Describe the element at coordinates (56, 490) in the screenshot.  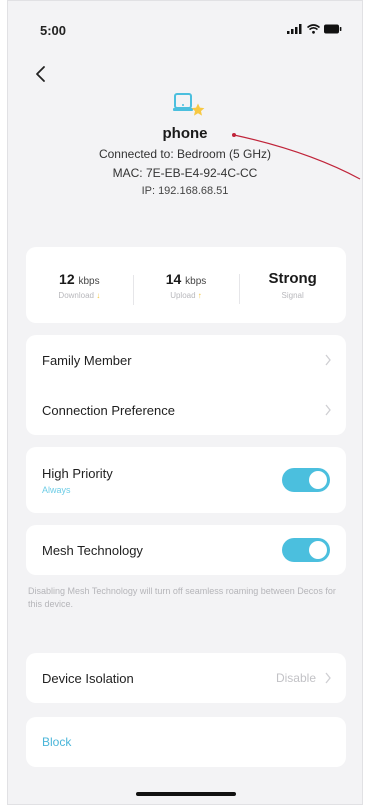
I see `high-priority-schedule: Always` at that location.